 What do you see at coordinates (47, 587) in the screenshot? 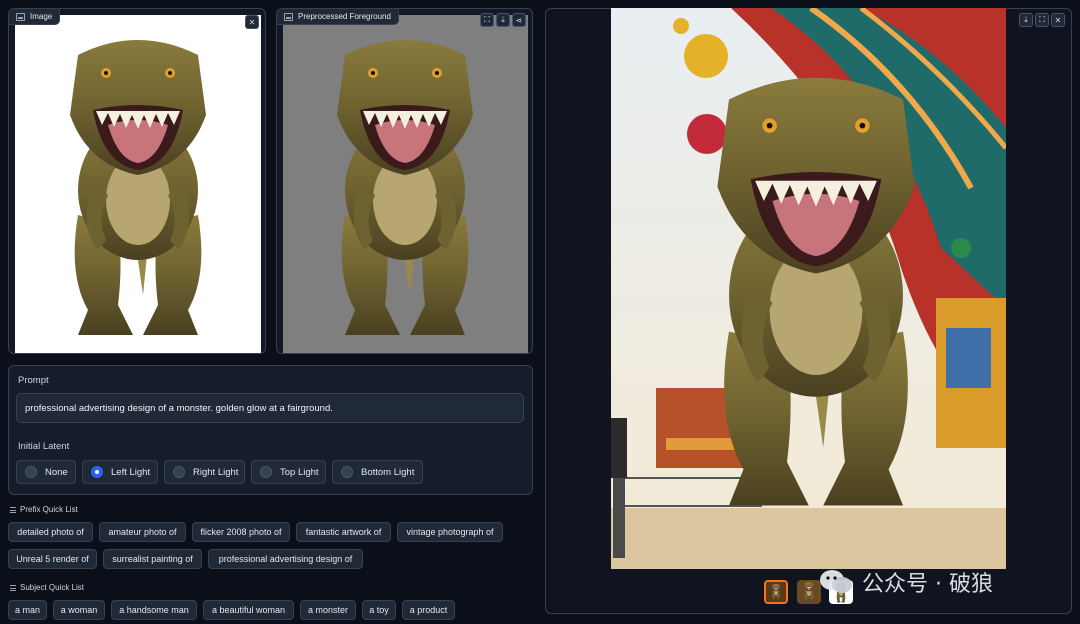
I see `subject-quick-list-heading: Subject Quick List` at bounding box center [47, 587].